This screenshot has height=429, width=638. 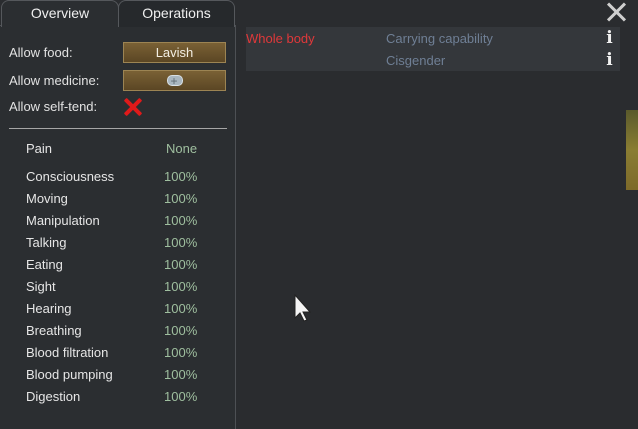 What do you see at coordinates (54, 80) in the screenshot?
I see `allow-medicine-label: Allow medicine:` at bounding box center [54, 80].